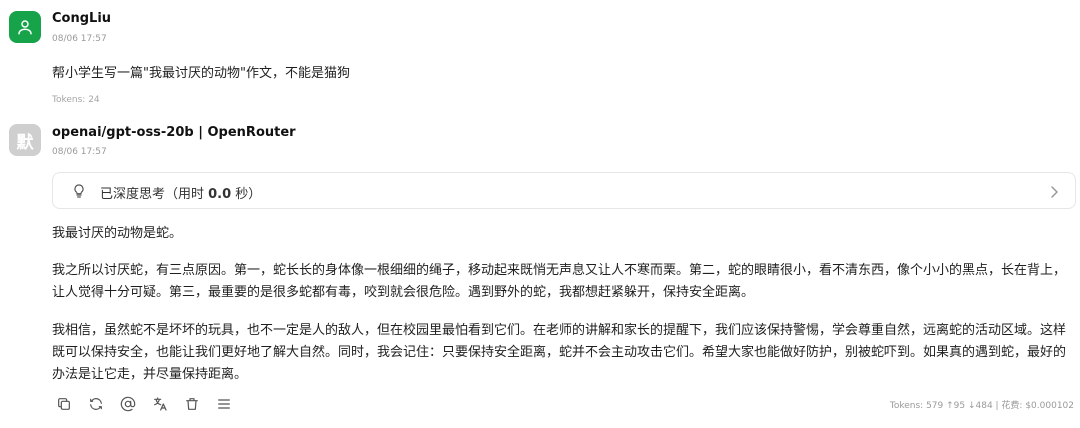 This screenshot has height=428, width=1080. I want to click on user-name: CongLiu, so click(82, 18).